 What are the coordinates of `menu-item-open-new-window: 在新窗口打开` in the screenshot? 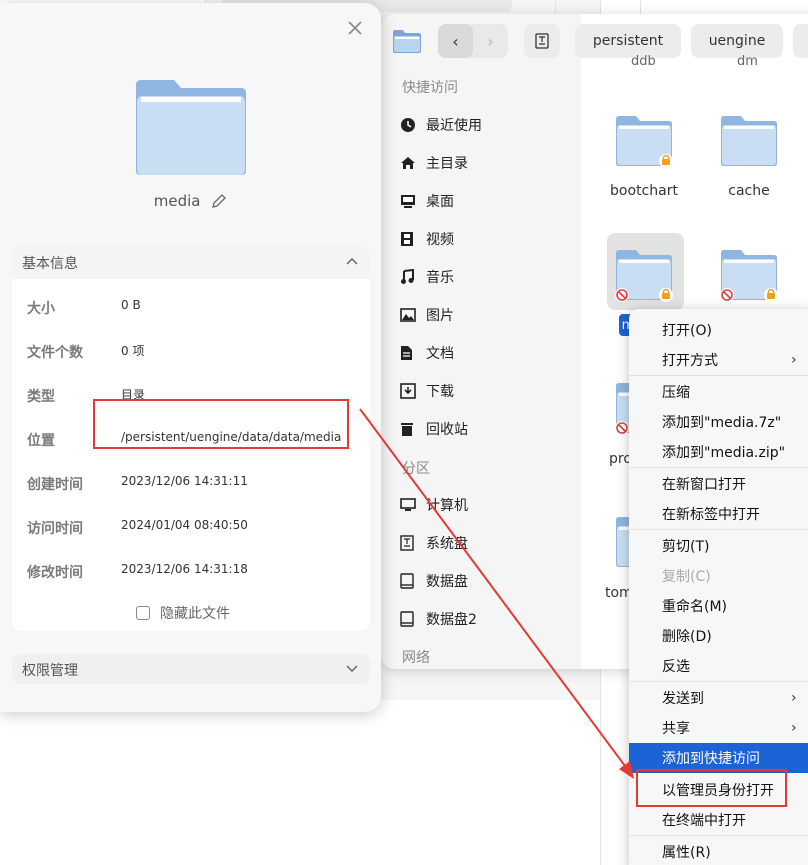 It's located at (718, 484).